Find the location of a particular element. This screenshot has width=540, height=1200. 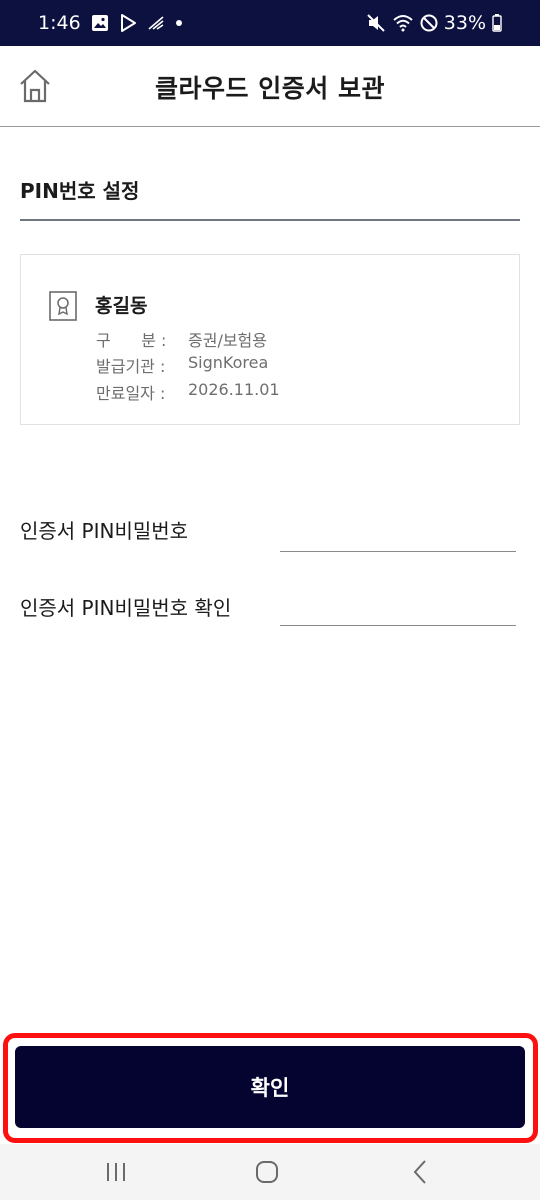

battery-icon is located at coordinates (497, 23).